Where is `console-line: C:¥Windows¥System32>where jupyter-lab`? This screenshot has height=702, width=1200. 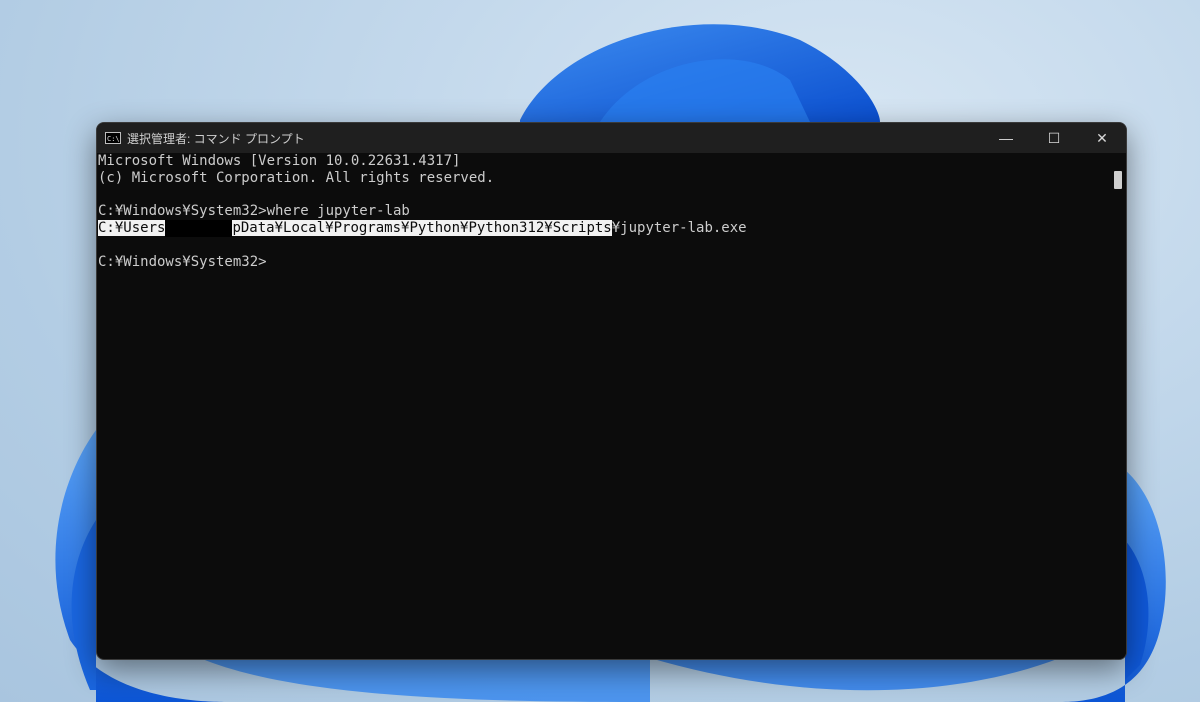 console-line: C:¥Windows¥System32>where jupyter-lab is located at coordinates (254, 211).